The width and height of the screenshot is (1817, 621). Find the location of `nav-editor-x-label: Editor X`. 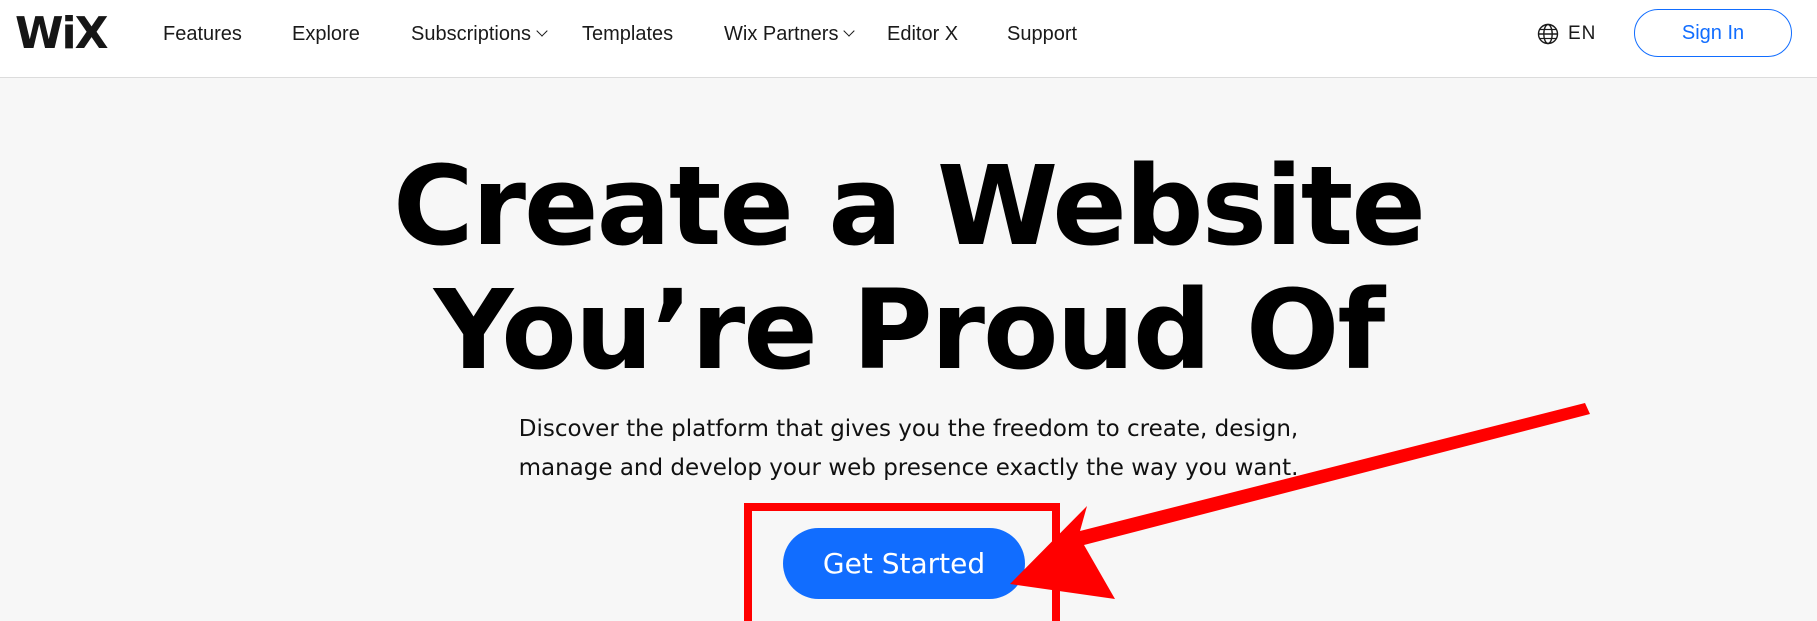

nav-editor-x-label: Editor X is located at coordinates (923, 34).